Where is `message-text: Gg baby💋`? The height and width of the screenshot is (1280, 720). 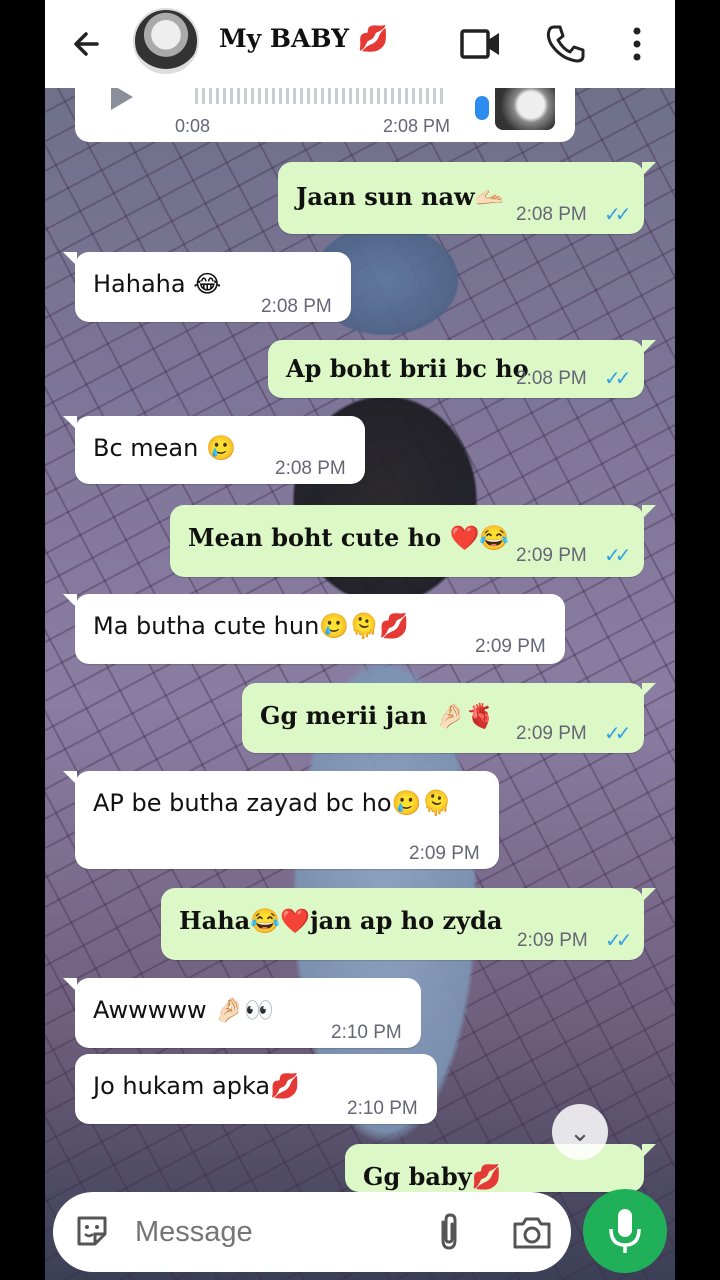 message-text: Gg baby💋 is located at coordinates (432, 1176).